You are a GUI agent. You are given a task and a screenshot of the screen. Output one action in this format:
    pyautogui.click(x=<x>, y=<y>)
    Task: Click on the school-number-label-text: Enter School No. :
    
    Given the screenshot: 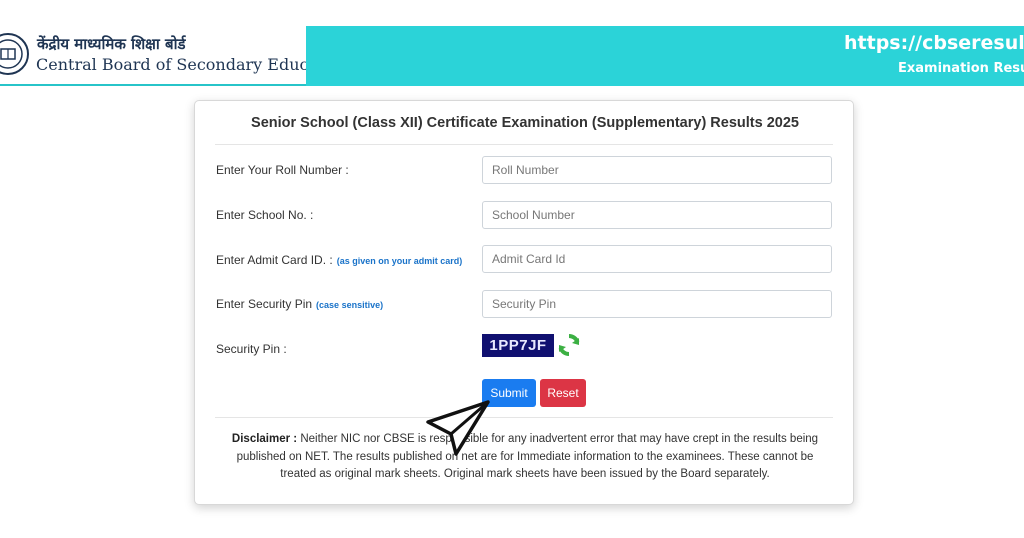 What is the action you would take?
    pyautogui.click(x=265, y=215)
    